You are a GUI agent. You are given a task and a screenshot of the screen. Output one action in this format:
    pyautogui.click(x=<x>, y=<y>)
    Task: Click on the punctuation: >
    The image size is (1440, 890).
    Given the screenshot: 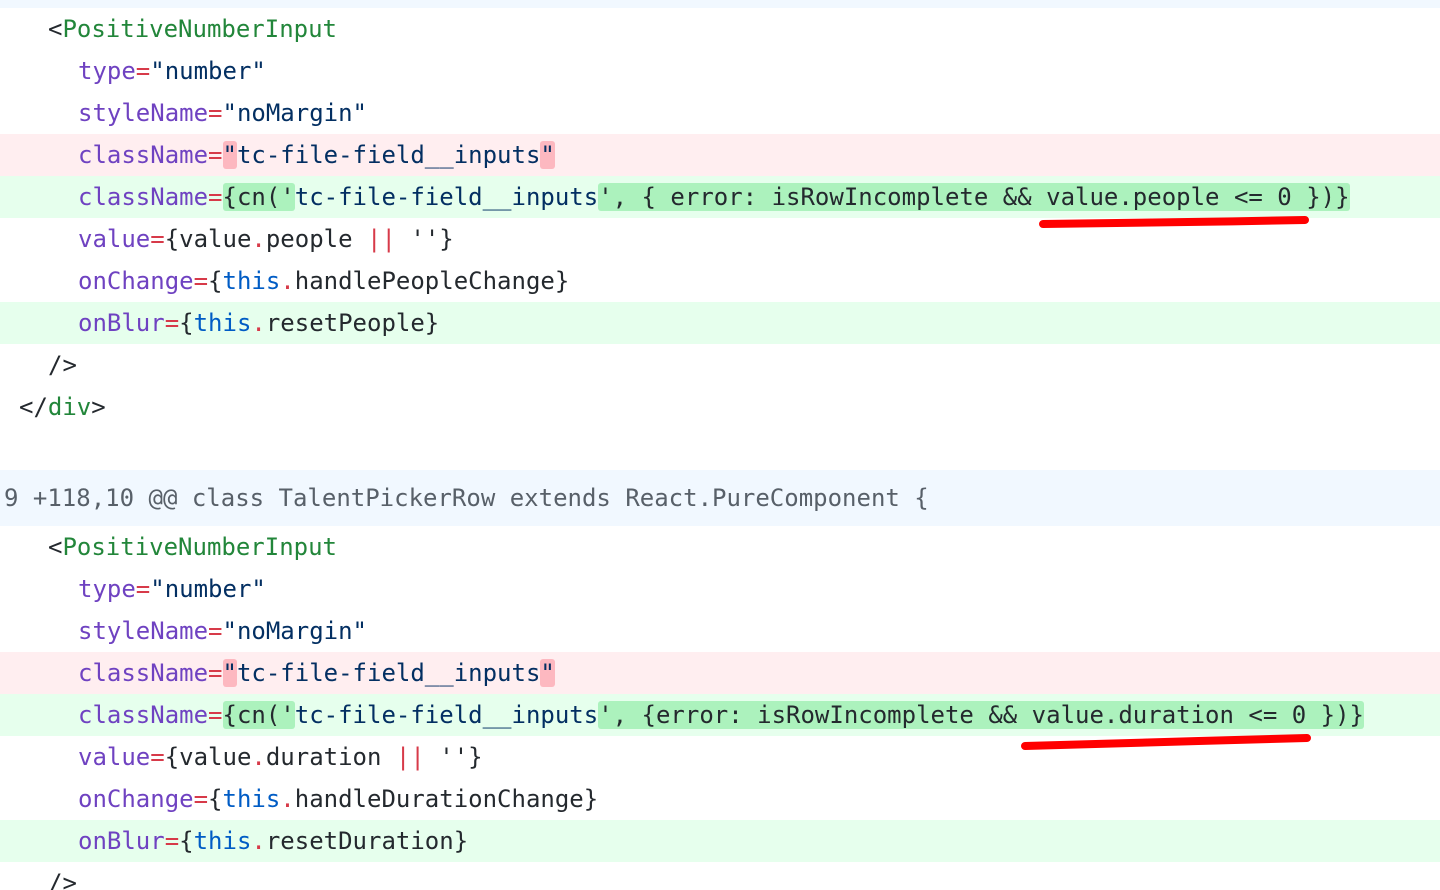 What is the action you would take?
    pyautogui.click(x=98, y=407)
    